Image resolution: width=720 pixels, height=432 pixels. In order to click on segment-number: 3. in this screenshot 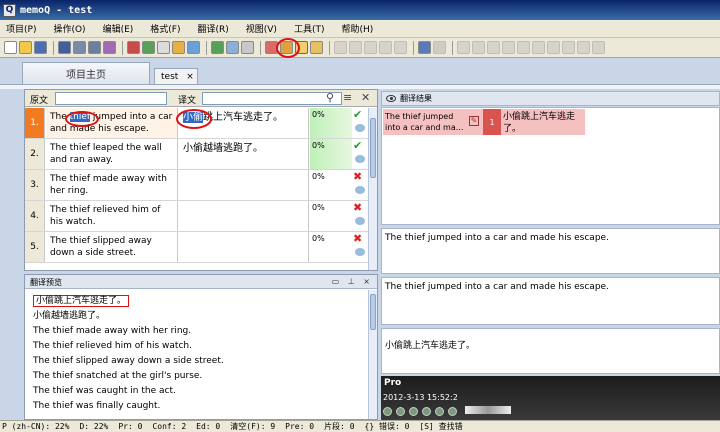, I will do `click(35, 185)`.